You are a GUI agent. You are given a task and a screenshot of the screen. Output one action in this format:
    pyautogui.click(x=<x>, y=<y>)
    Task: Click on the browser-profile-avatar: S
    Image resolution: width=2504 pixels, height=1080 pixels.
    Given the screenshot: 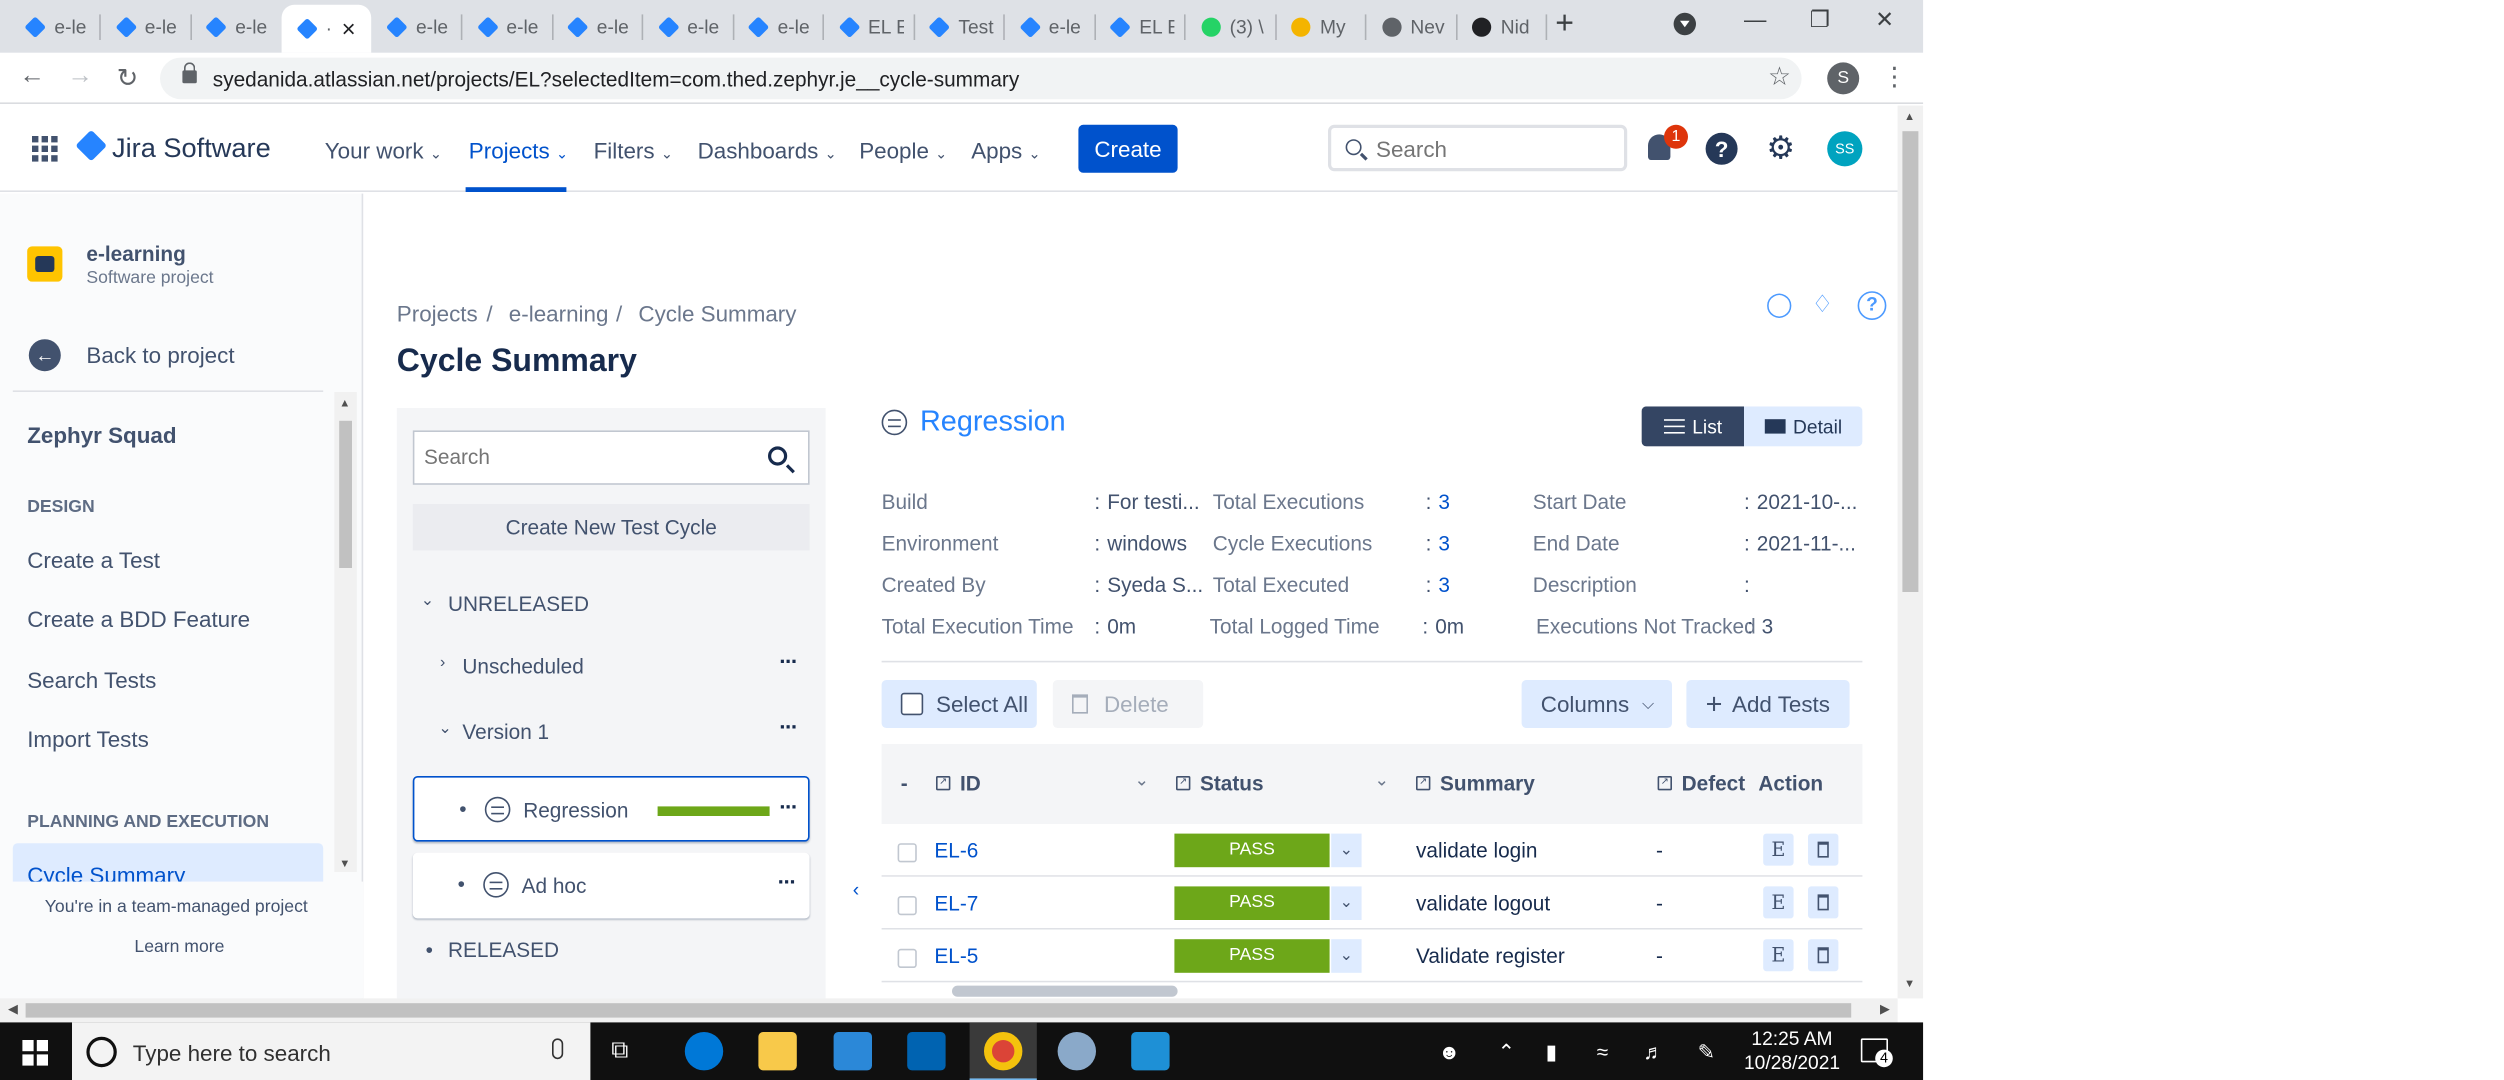 What is the action you would take?
    pyautogui.click(x=1843, y=78)
    